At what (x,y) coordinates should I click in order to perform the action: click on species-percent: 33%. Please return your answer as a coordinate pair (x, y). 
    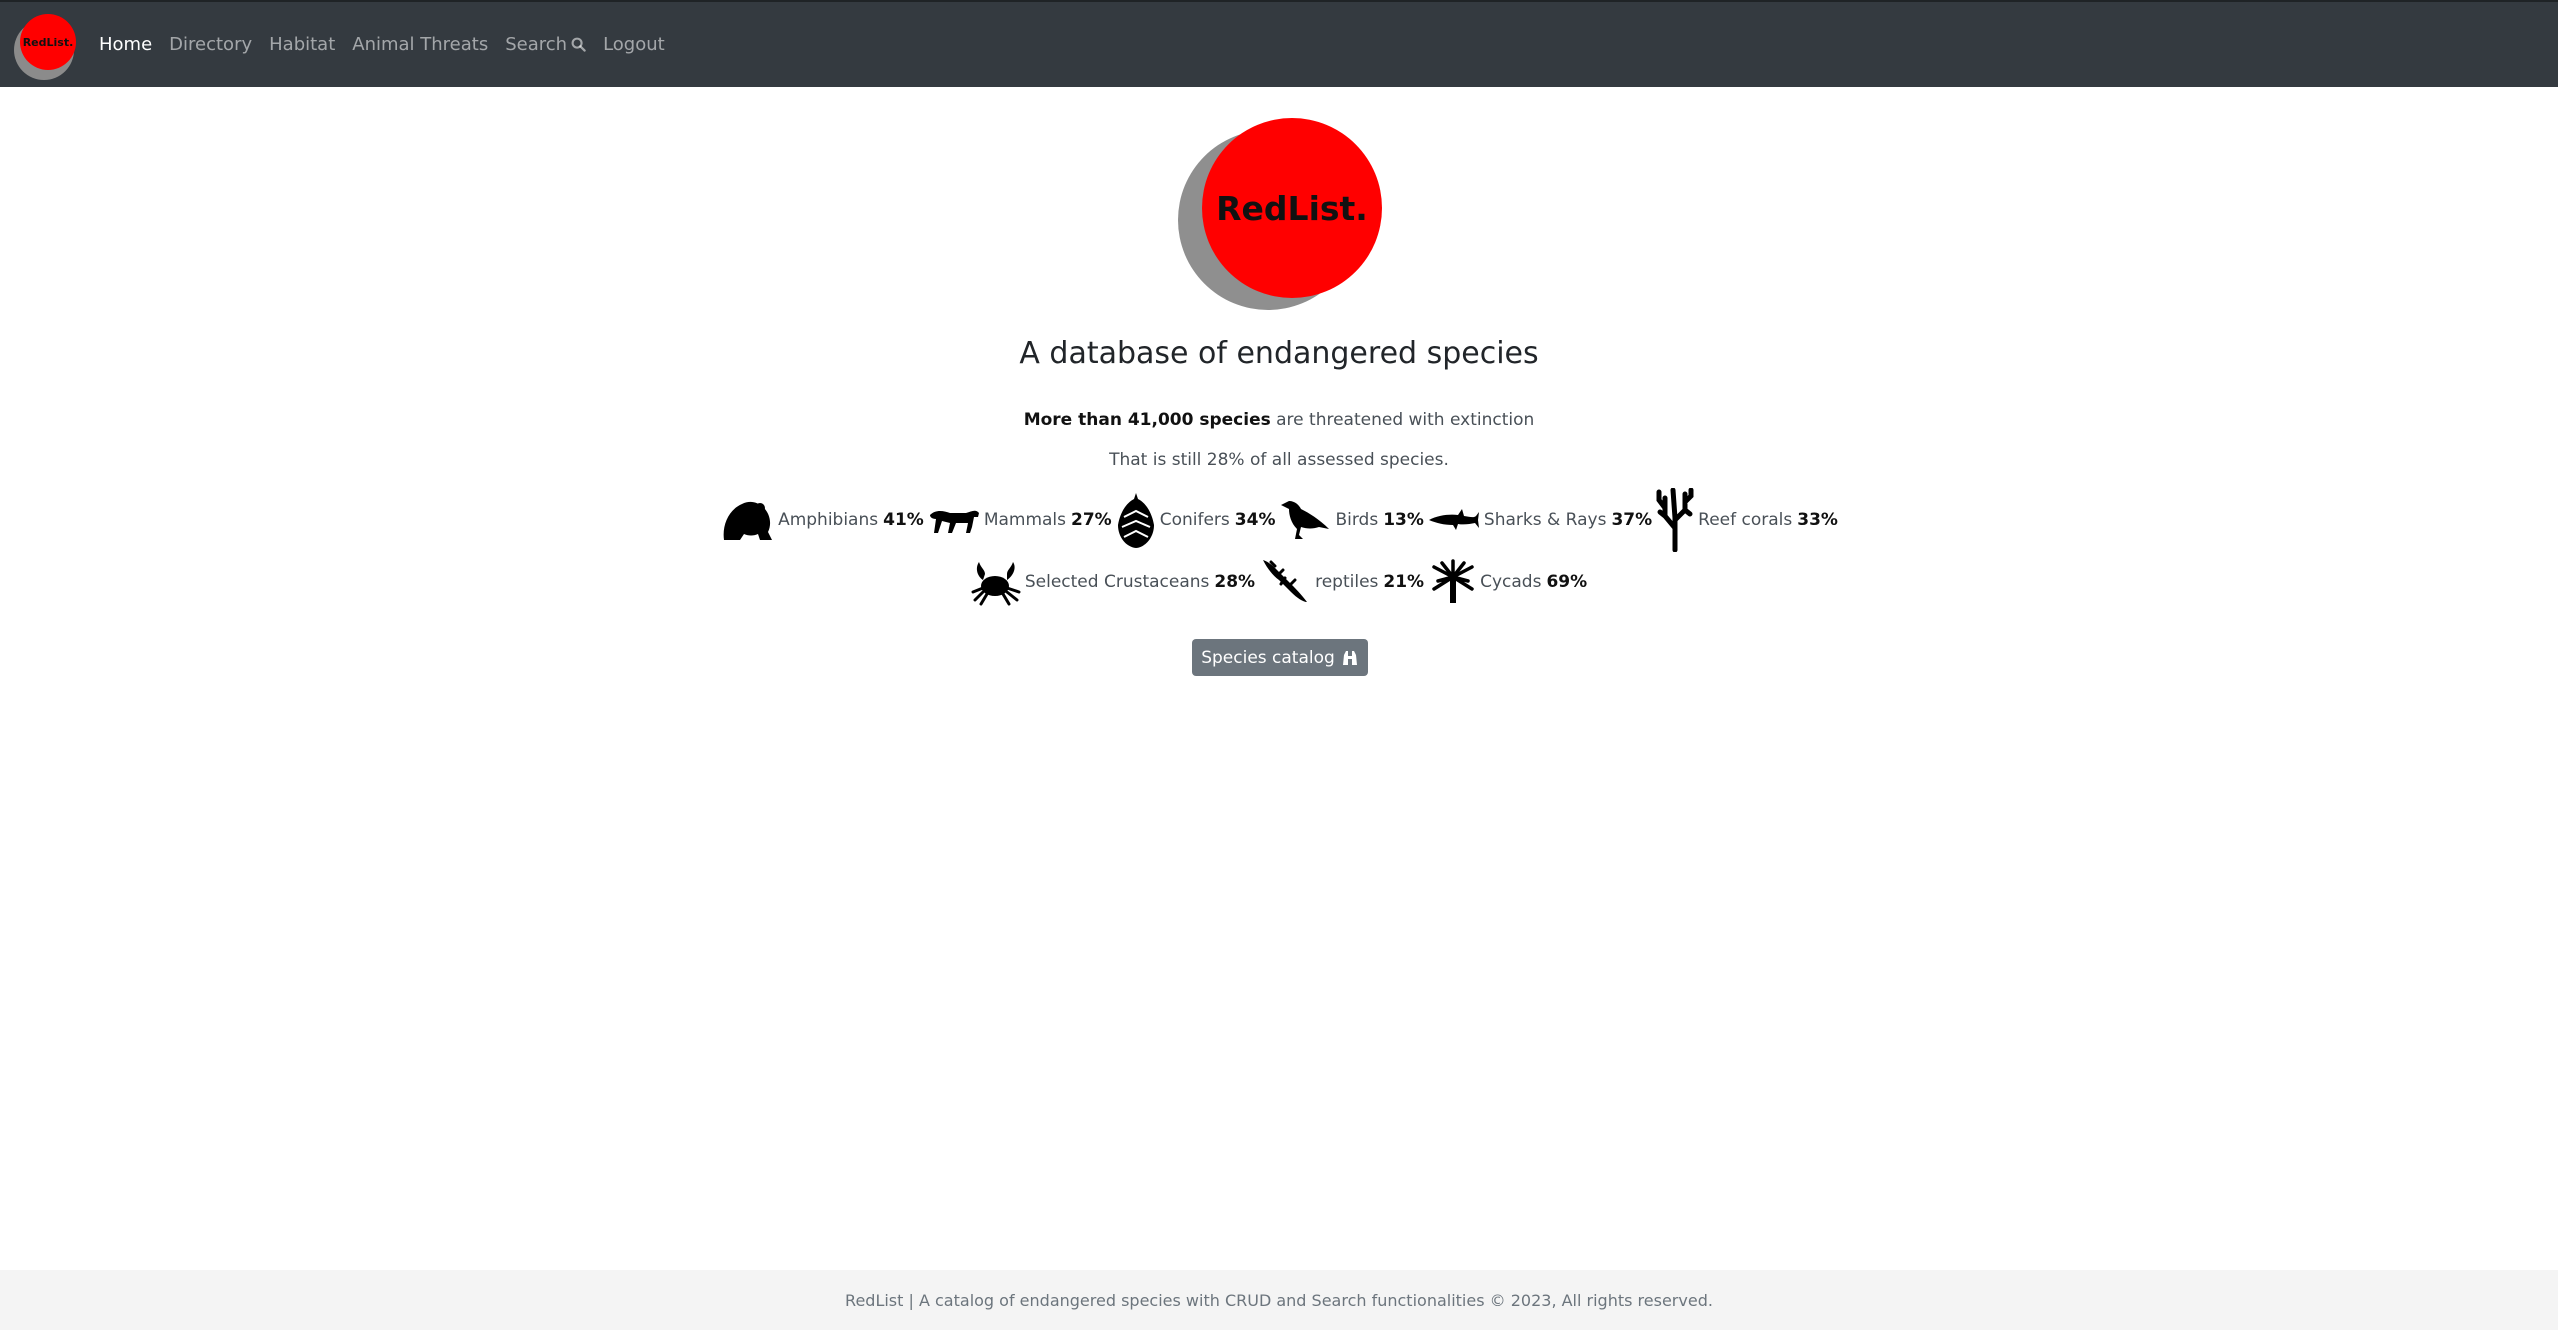
    Looking at the image, I should click on (1817, 520).